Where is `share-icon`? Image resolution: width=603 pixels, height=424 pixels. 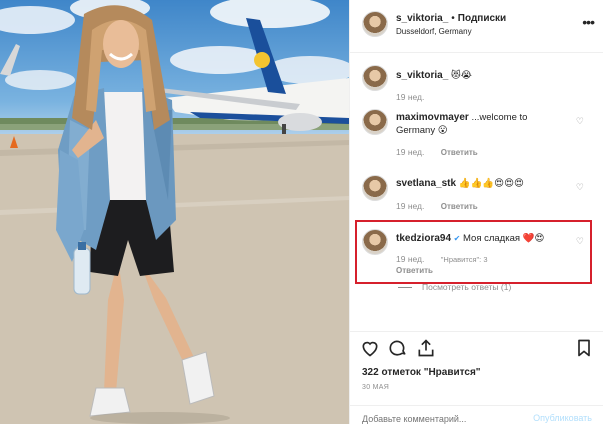
share-icon is located at coordinates (426, 348).